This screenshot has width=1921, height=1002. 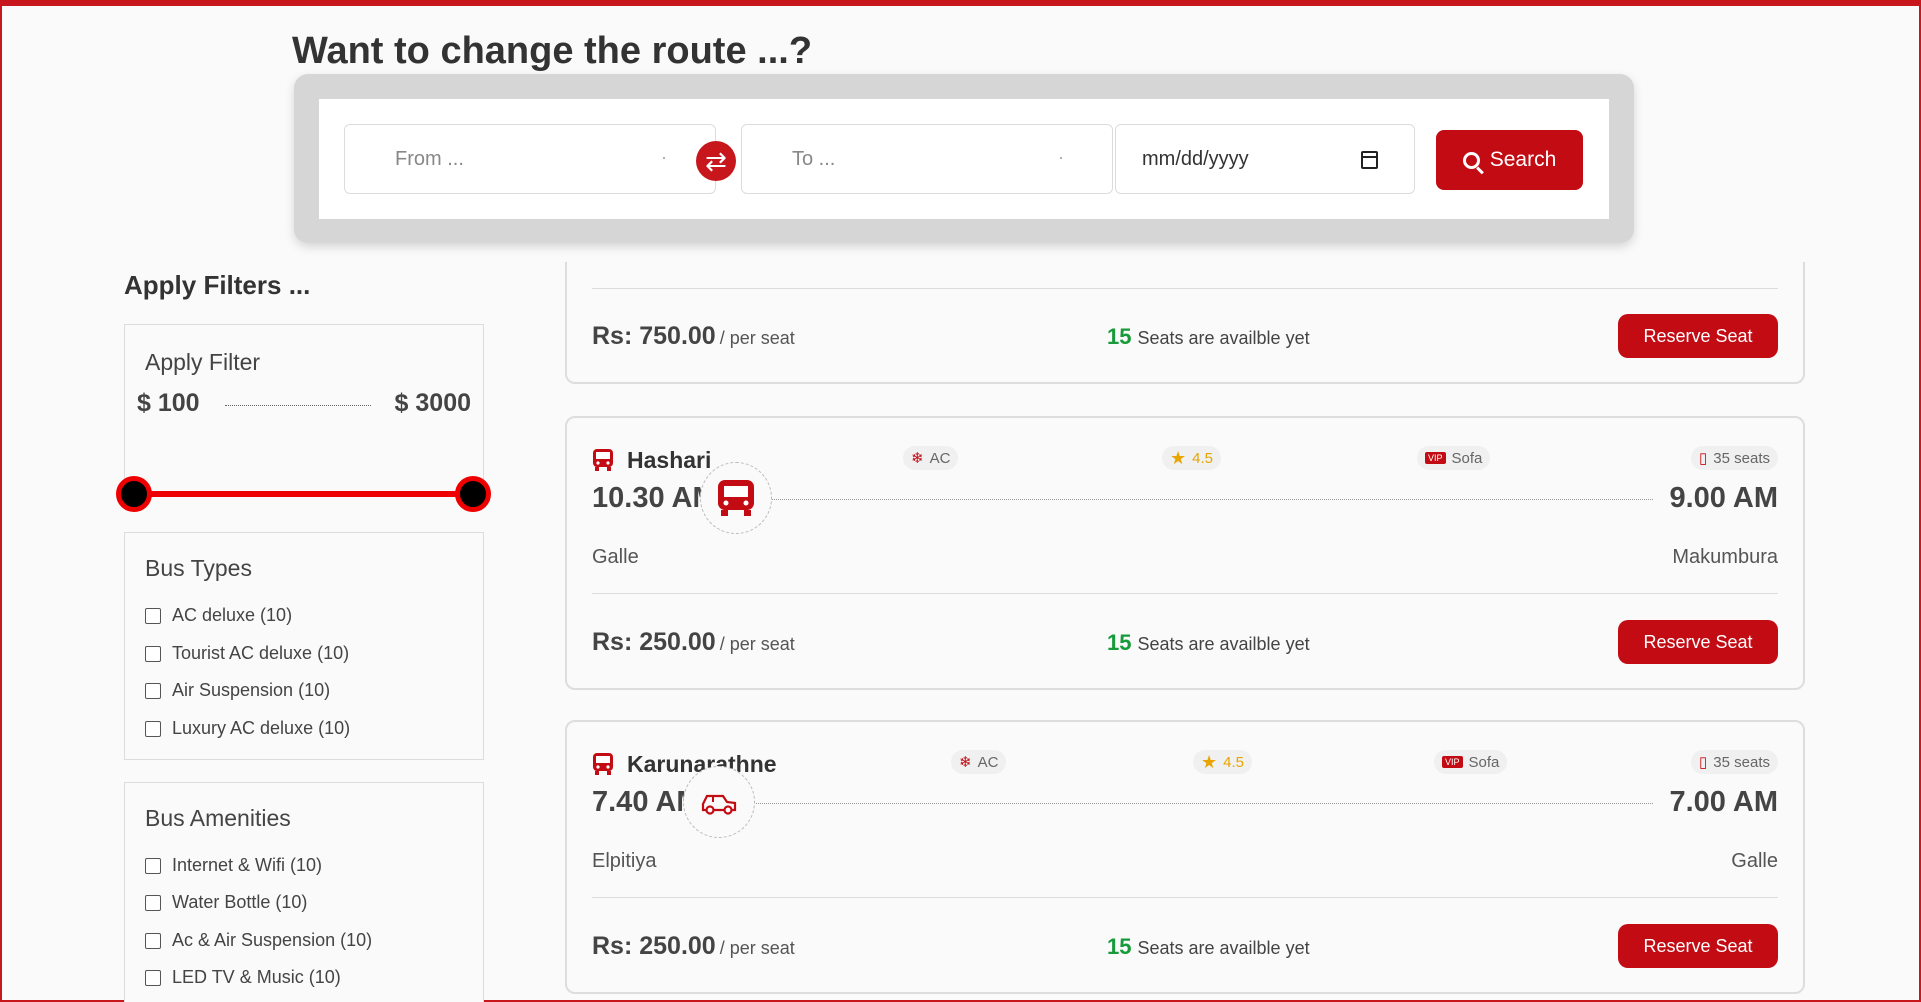 I want to click on bus-type-option: Tourist AC deluxe (10), so click(x=247, y=653).